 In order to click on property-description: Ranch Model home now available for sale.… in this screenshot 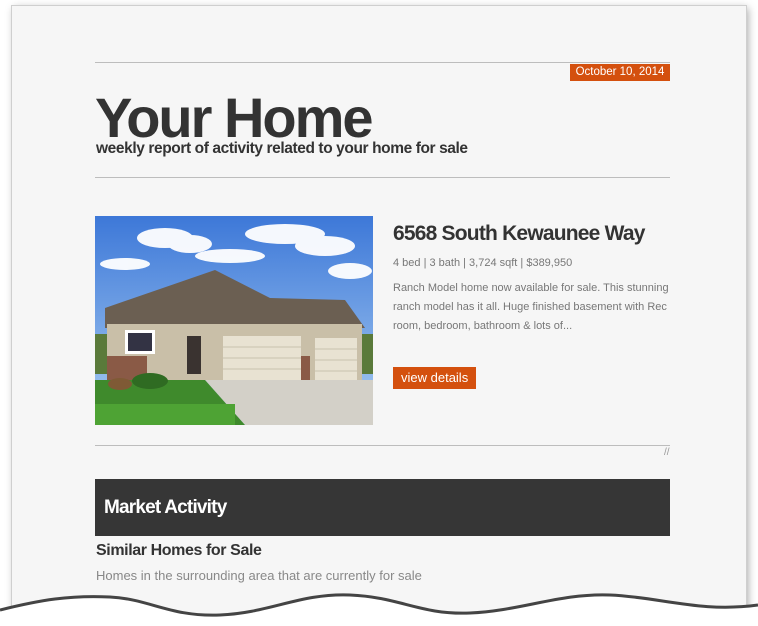, I will do `click(531, 307)`.